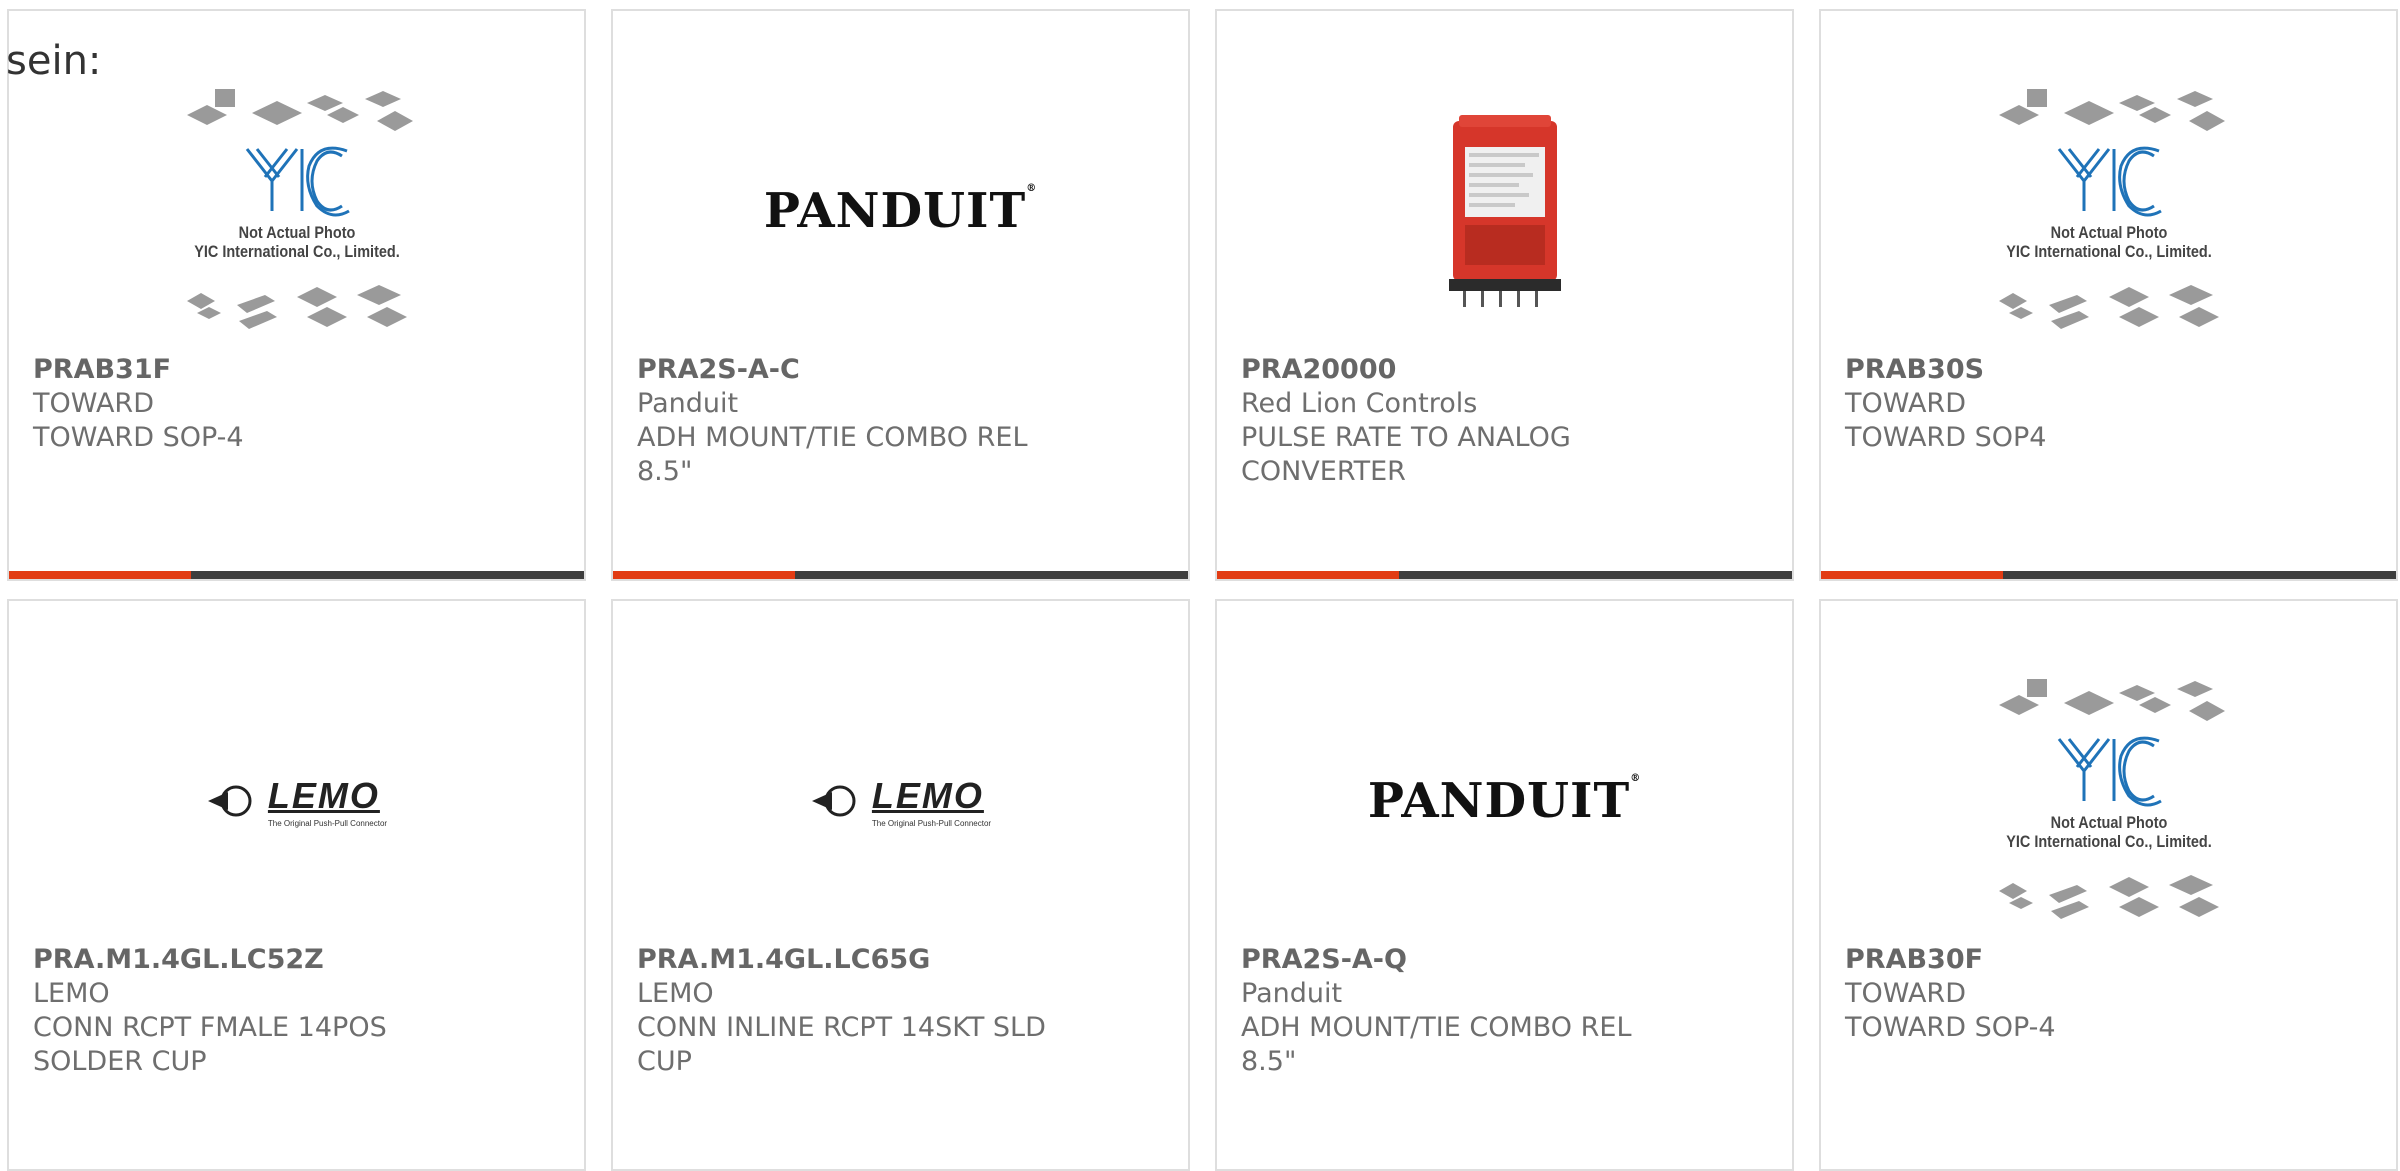 The width and height of the screenshot is (2400, 1171). I want to click on part-number-link: PRA2S-A-Q, so click(1504, 960).